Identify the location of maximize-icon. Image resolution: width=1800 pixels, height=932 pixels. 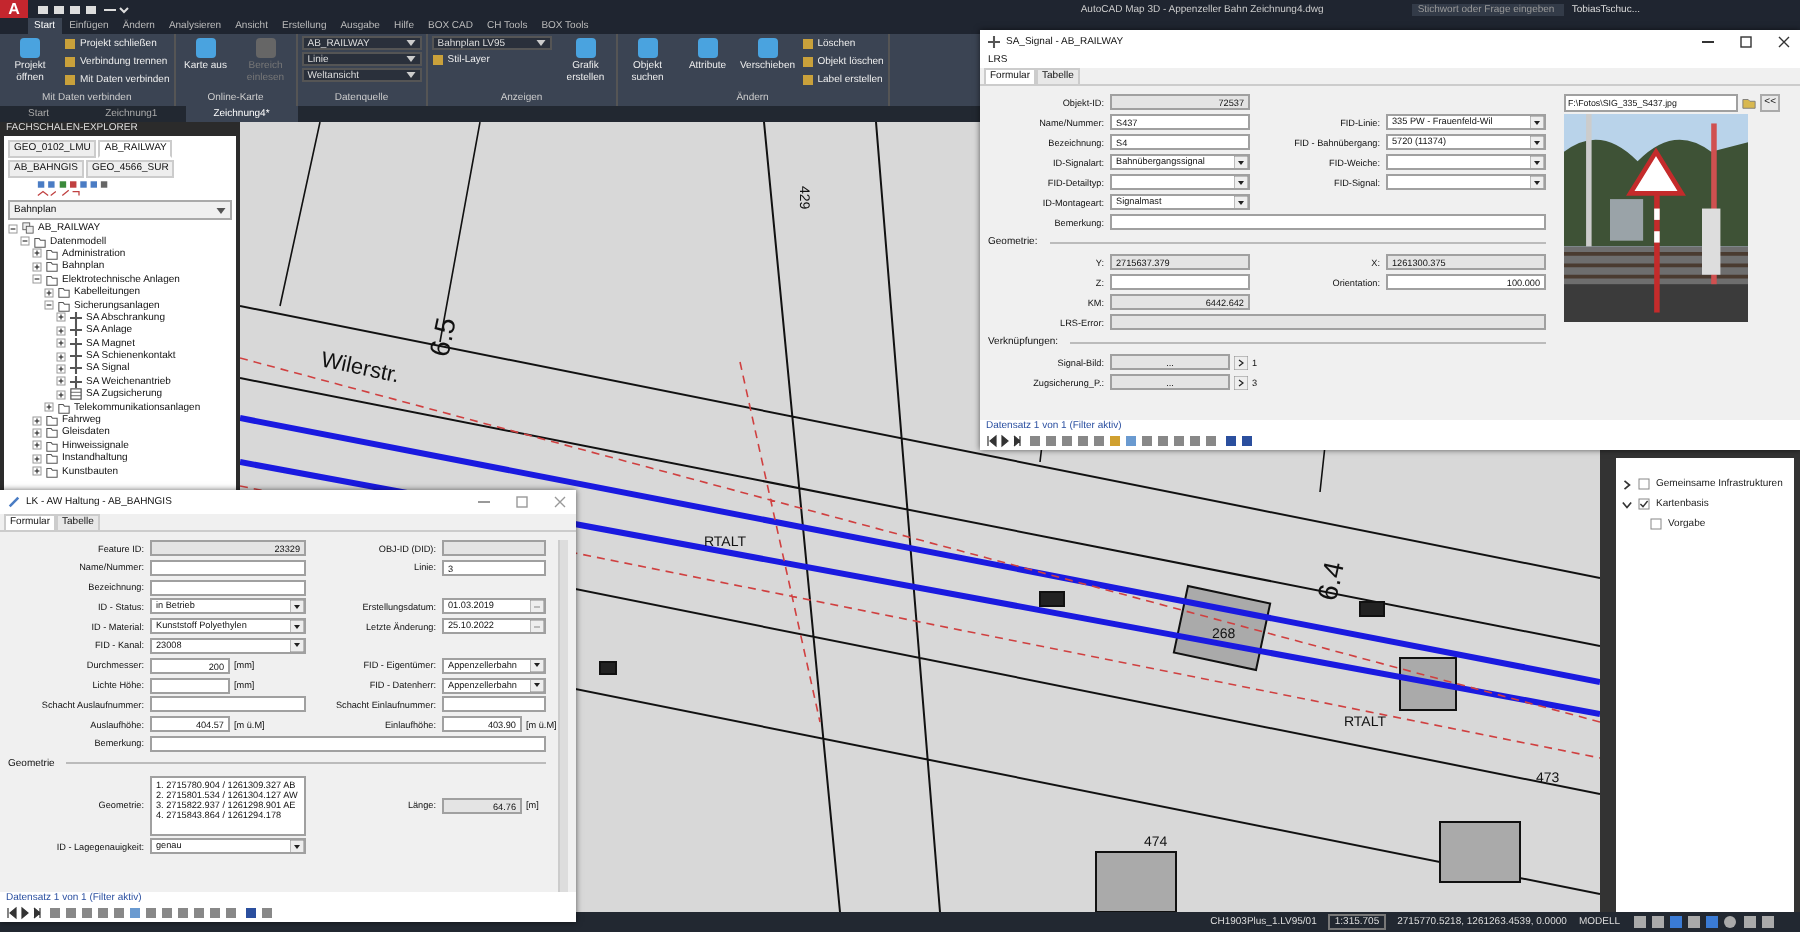
(1746, 42).